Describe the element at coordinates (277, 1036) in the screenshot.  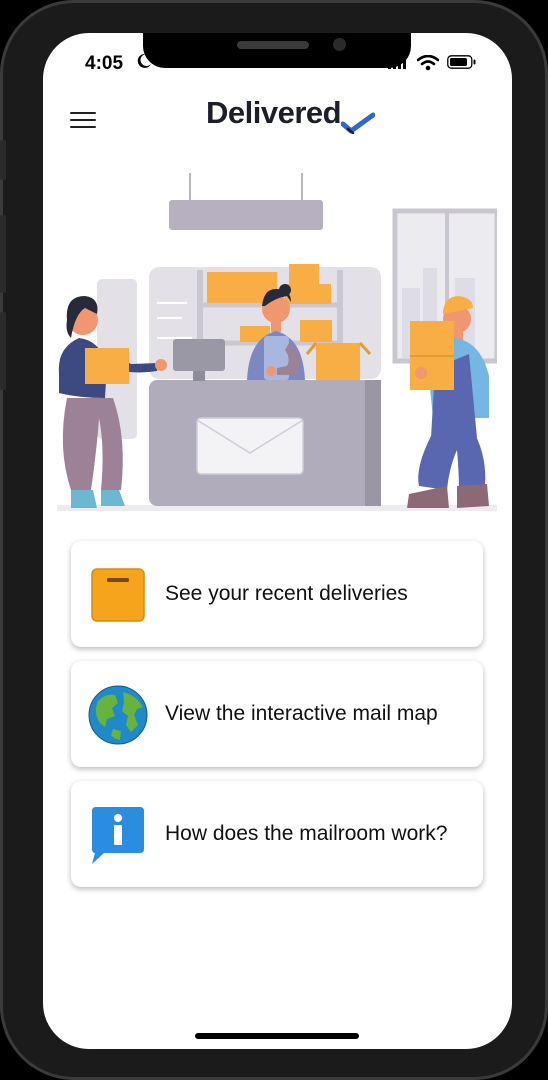
I see `home-indicator` at that location.